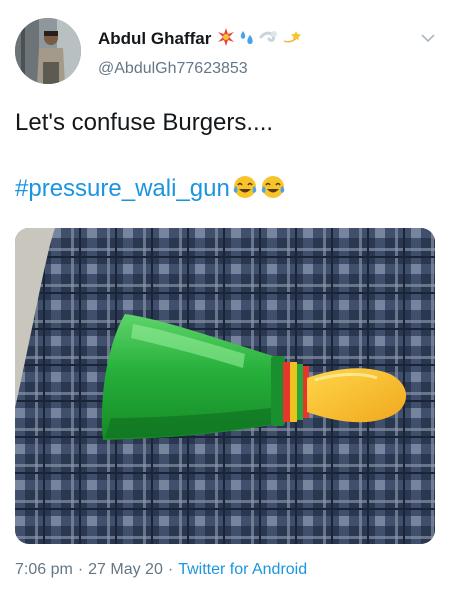 This screenshot has width=450, height=596. Describe the element at coordinates (125, 570) in the screenshot. I see `tweet-date: 27 May 20` at that location.